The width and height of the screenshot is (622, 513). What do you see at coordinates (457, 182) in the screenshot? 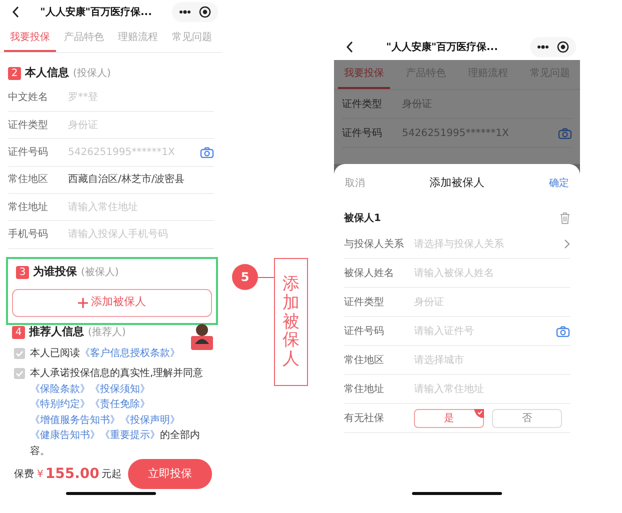
I see `sheet-title: 添加被保人` at bounding box center [457, 182].